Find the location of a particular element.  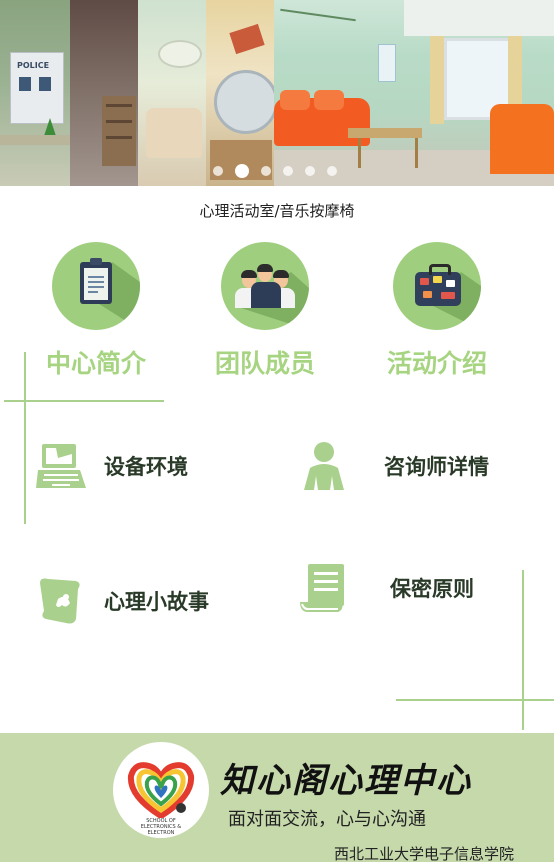

menu-item-psych-stories: 心理小故事 is located at coordinates (122, 601).